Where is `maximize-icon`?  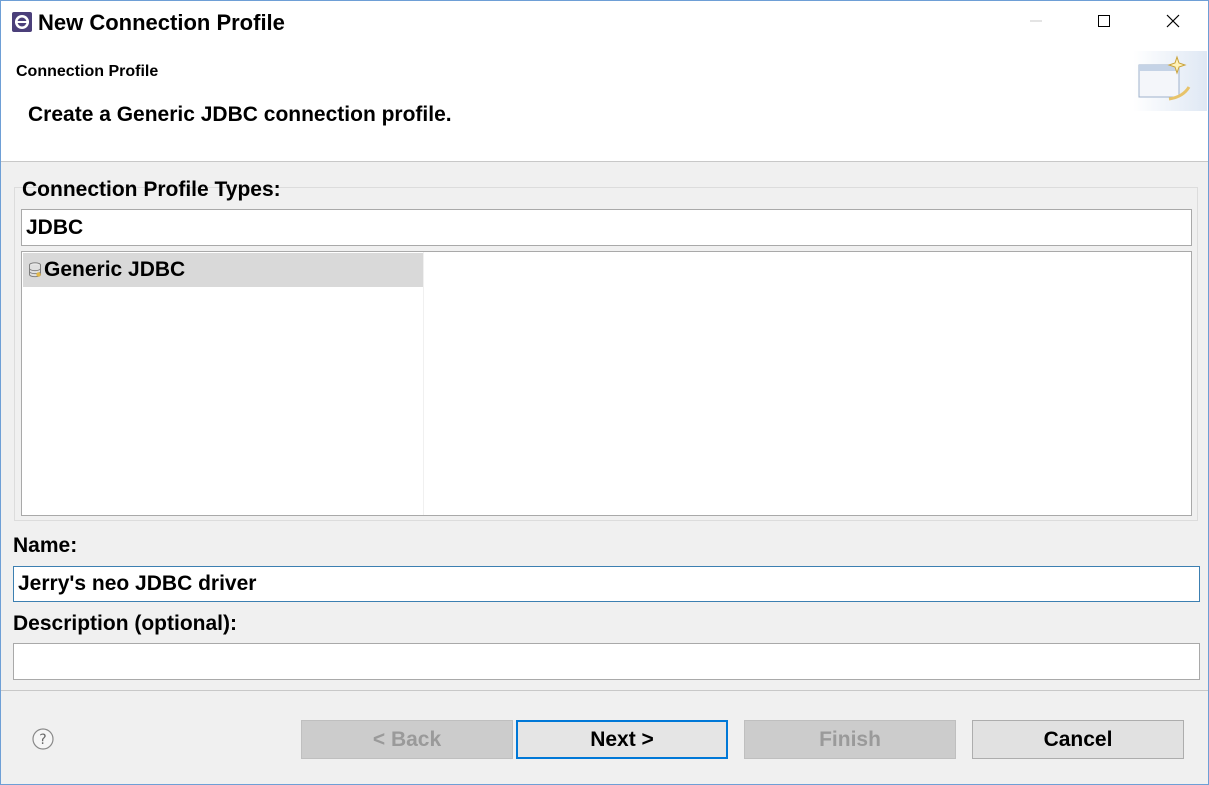
maximize-icon is located at coordinates (1104, 23).